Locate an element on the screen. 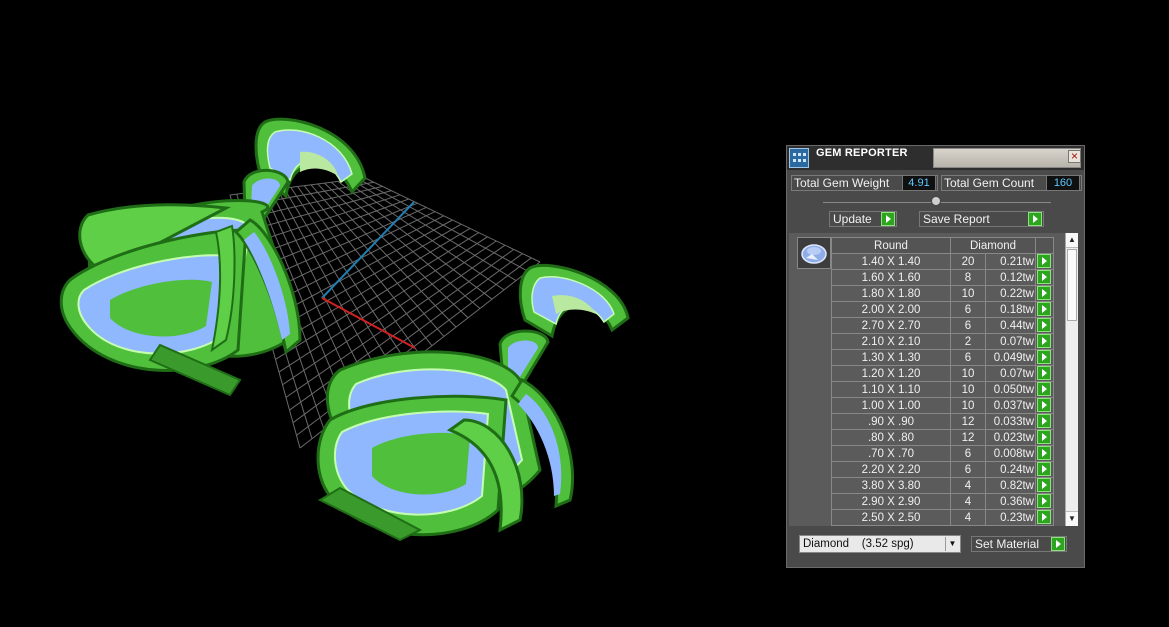 The width and height of the screenshot is (1169, 627). gem-weight: 0.22tw is located at coordinates (1010, 293).